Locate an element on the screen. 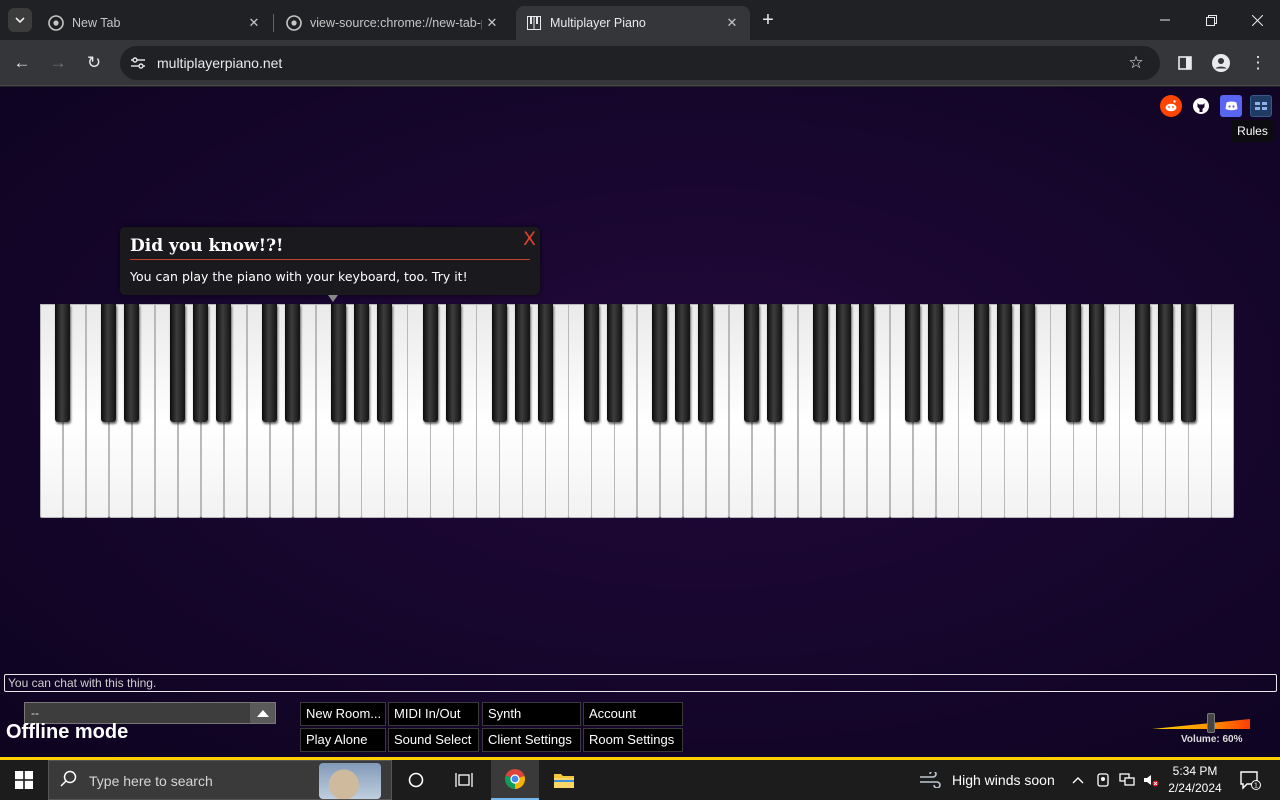 The height and width of the screenshot is (800, 1280). browser-toolbar: ← → ↻ multiplayerpiano.net ☆ ⋮ is located at coordinates (640, 63).